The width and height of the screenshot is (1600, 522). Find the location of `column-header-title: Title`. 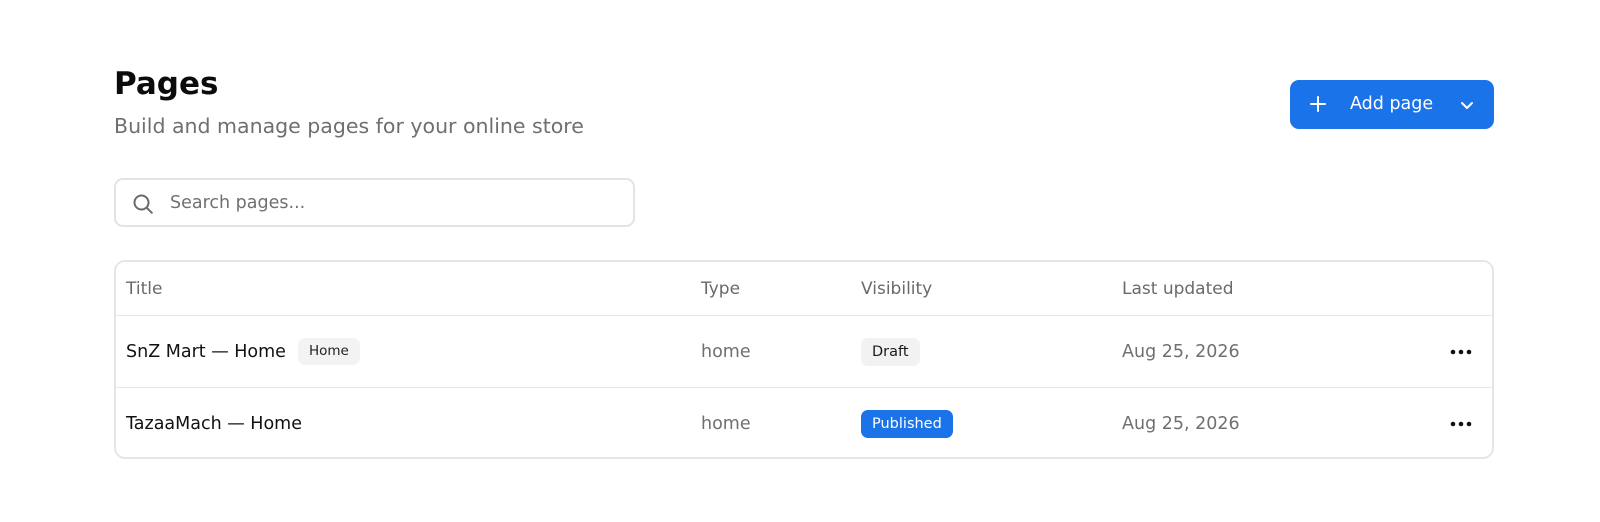

column-header-title: Title is located at coordinates (144, 288).